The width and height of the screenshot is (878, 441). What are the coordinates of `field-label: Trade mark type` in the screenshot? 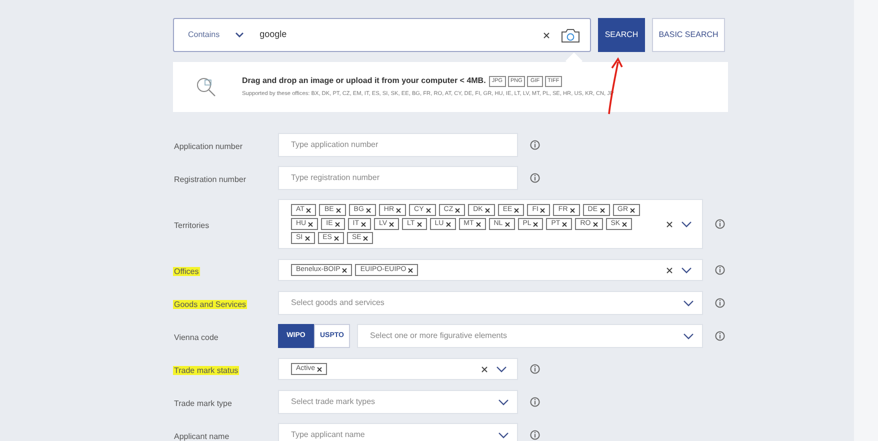 It's located at (203, 403).